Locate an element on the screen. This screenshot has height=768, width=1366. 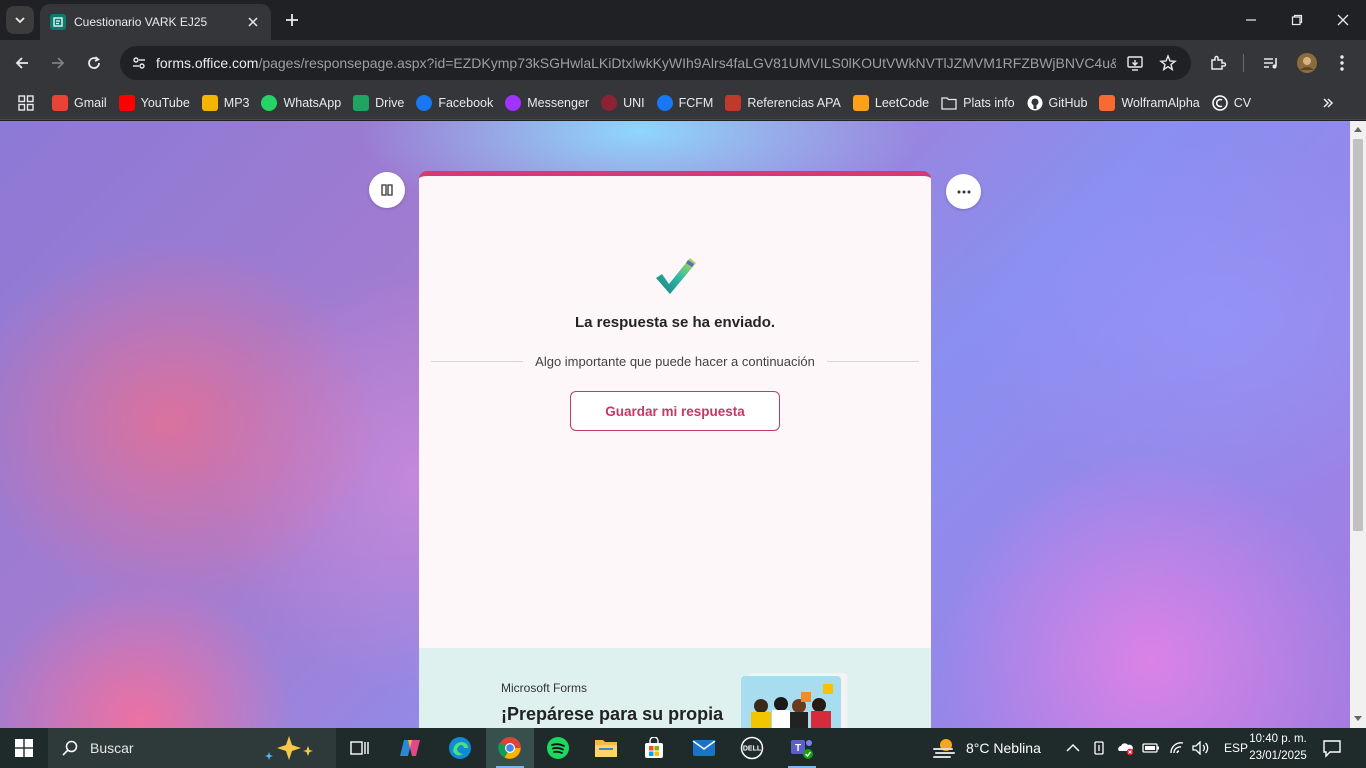
bookmark-youtube: YouTube is located at coordinates (154, 103).